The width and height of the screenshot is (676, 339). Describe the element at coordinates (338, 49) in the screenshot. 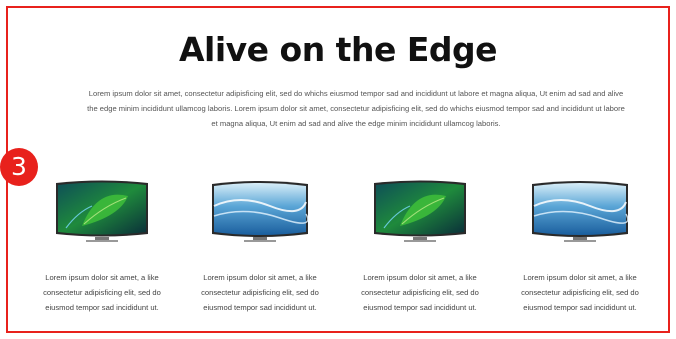

I see `section-title: Alive on the Edge` at that location.